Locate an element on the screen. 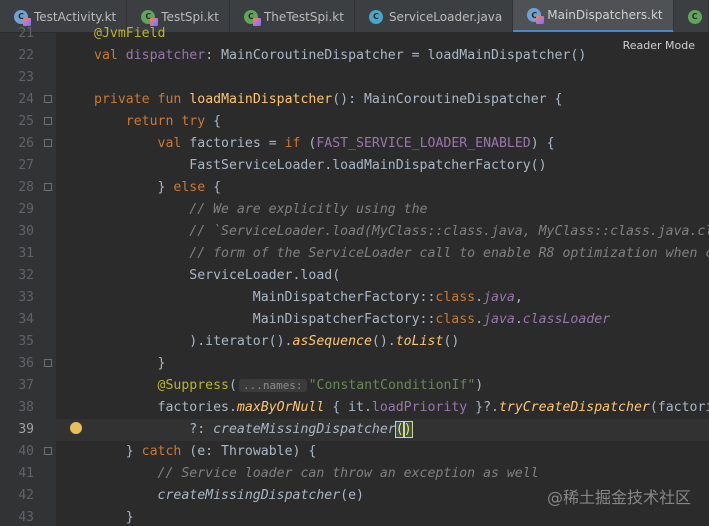 The image size is (709, 526). code-line: 25 return try { is located at coordinates (354, 121).